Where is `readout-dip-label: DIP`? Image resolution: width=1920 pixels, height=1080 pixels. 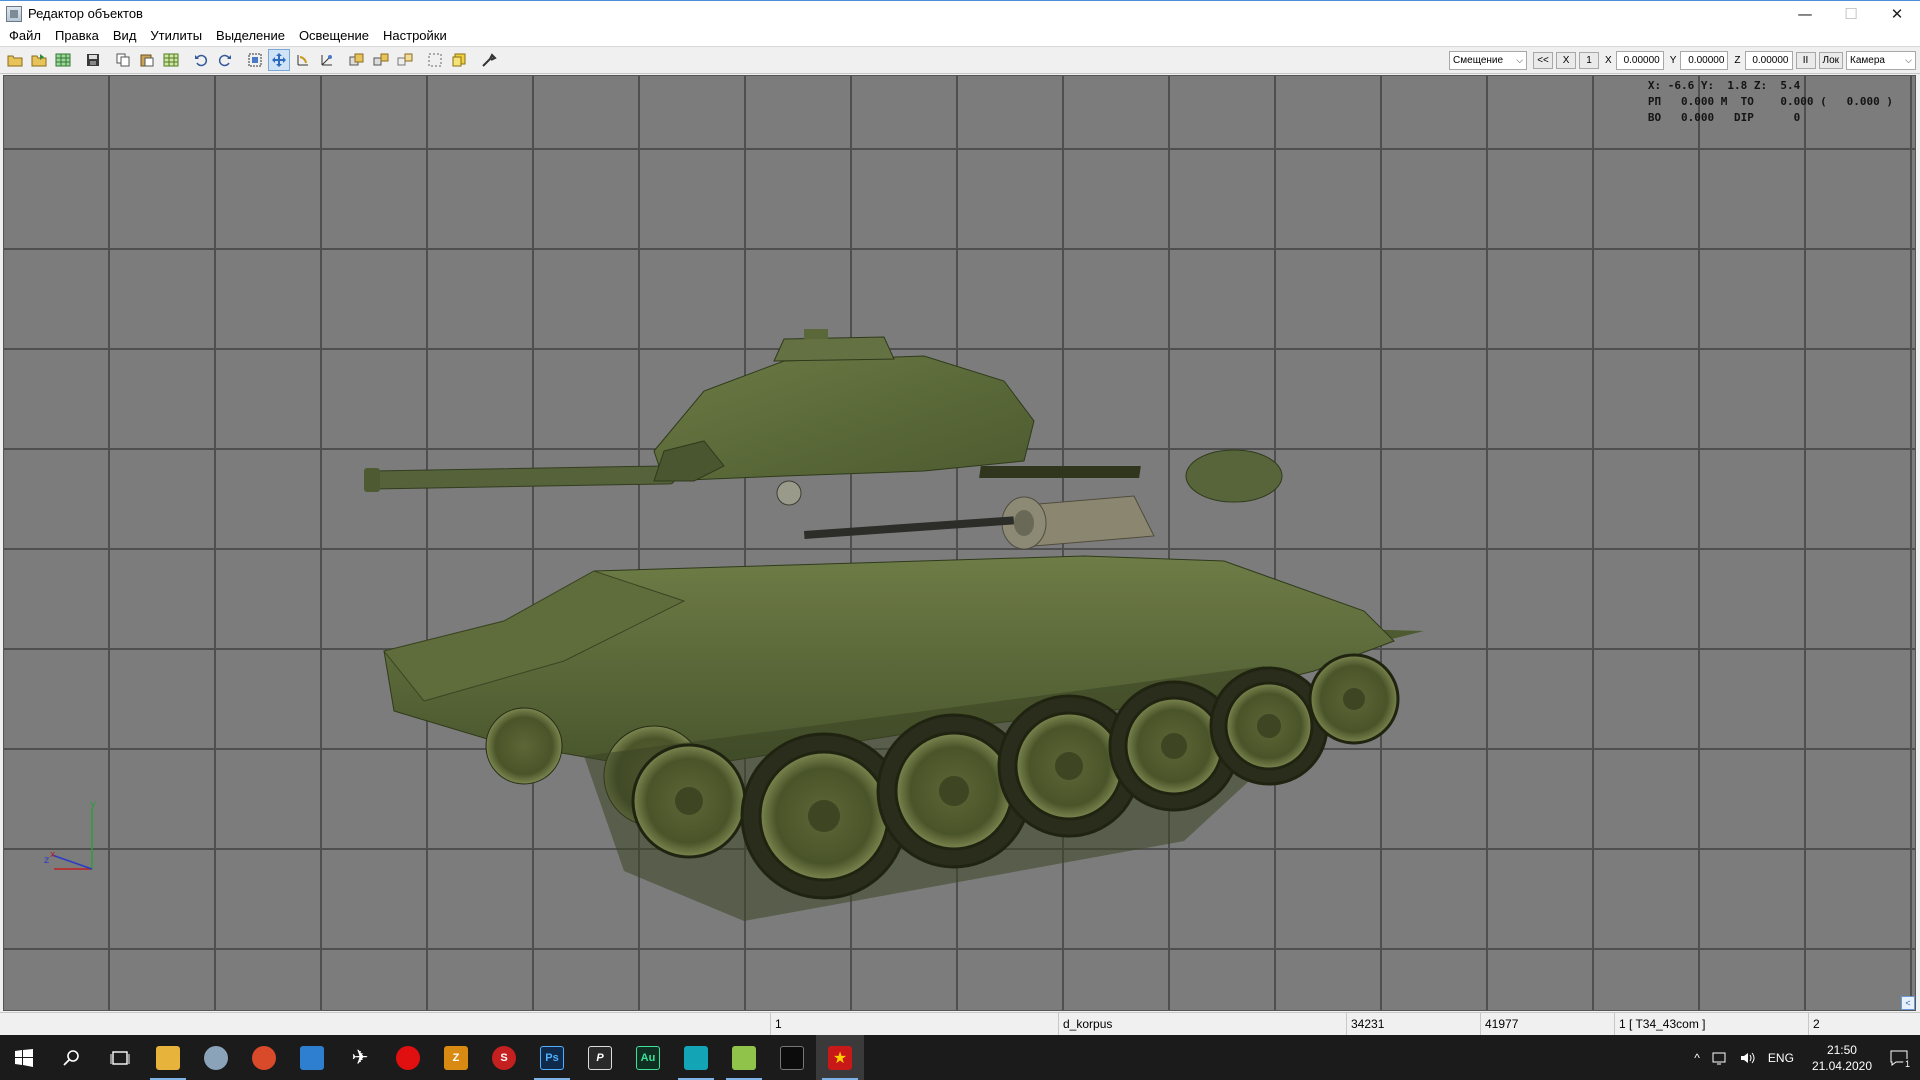 readout-dip-label: DIP is located at coordinates (1734, 117).